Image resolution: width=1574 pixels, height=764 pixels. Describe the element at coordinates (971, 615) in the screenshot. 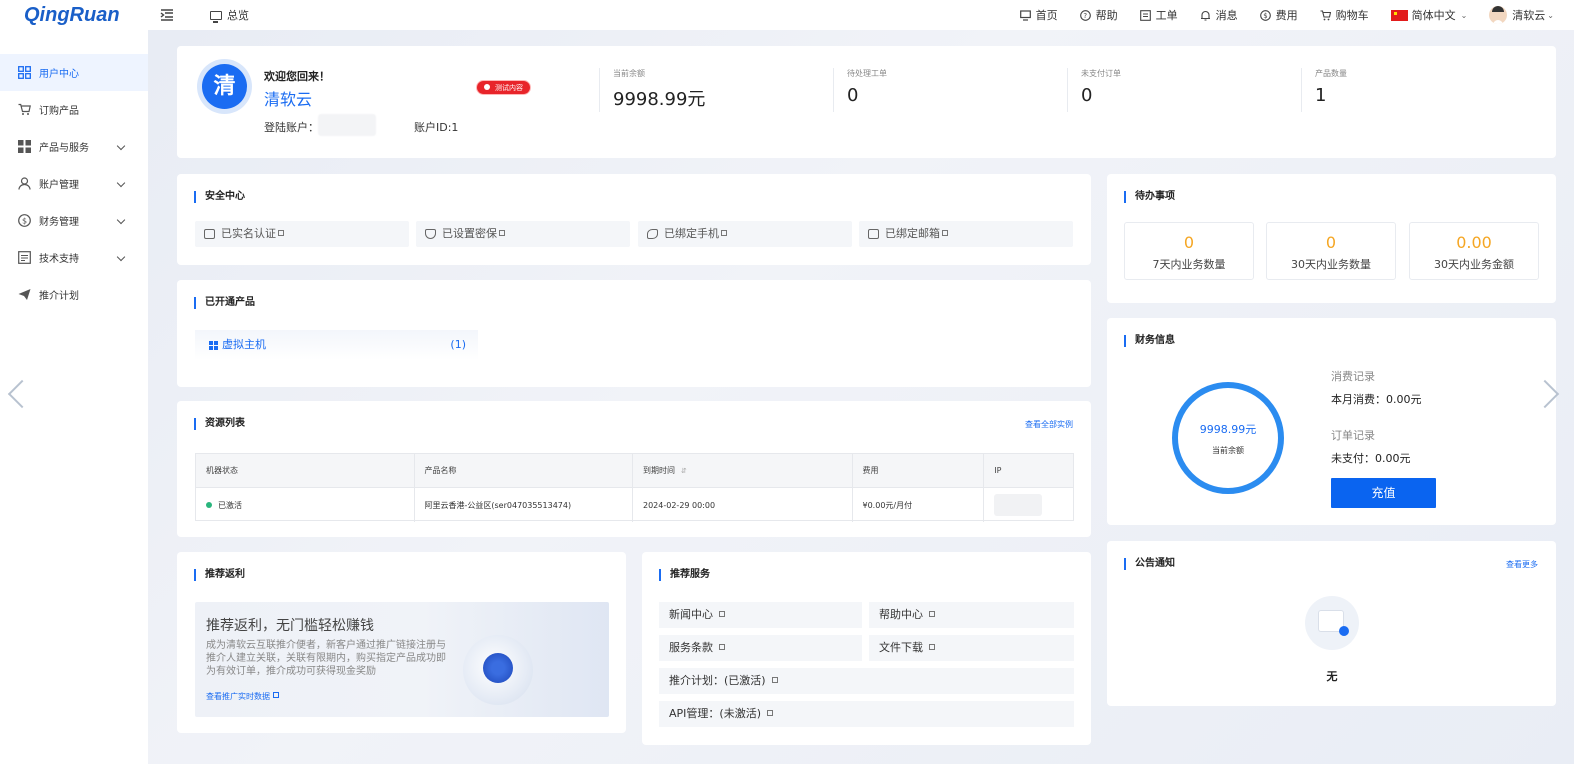

I see `service-help: 帮助中心` at that location.